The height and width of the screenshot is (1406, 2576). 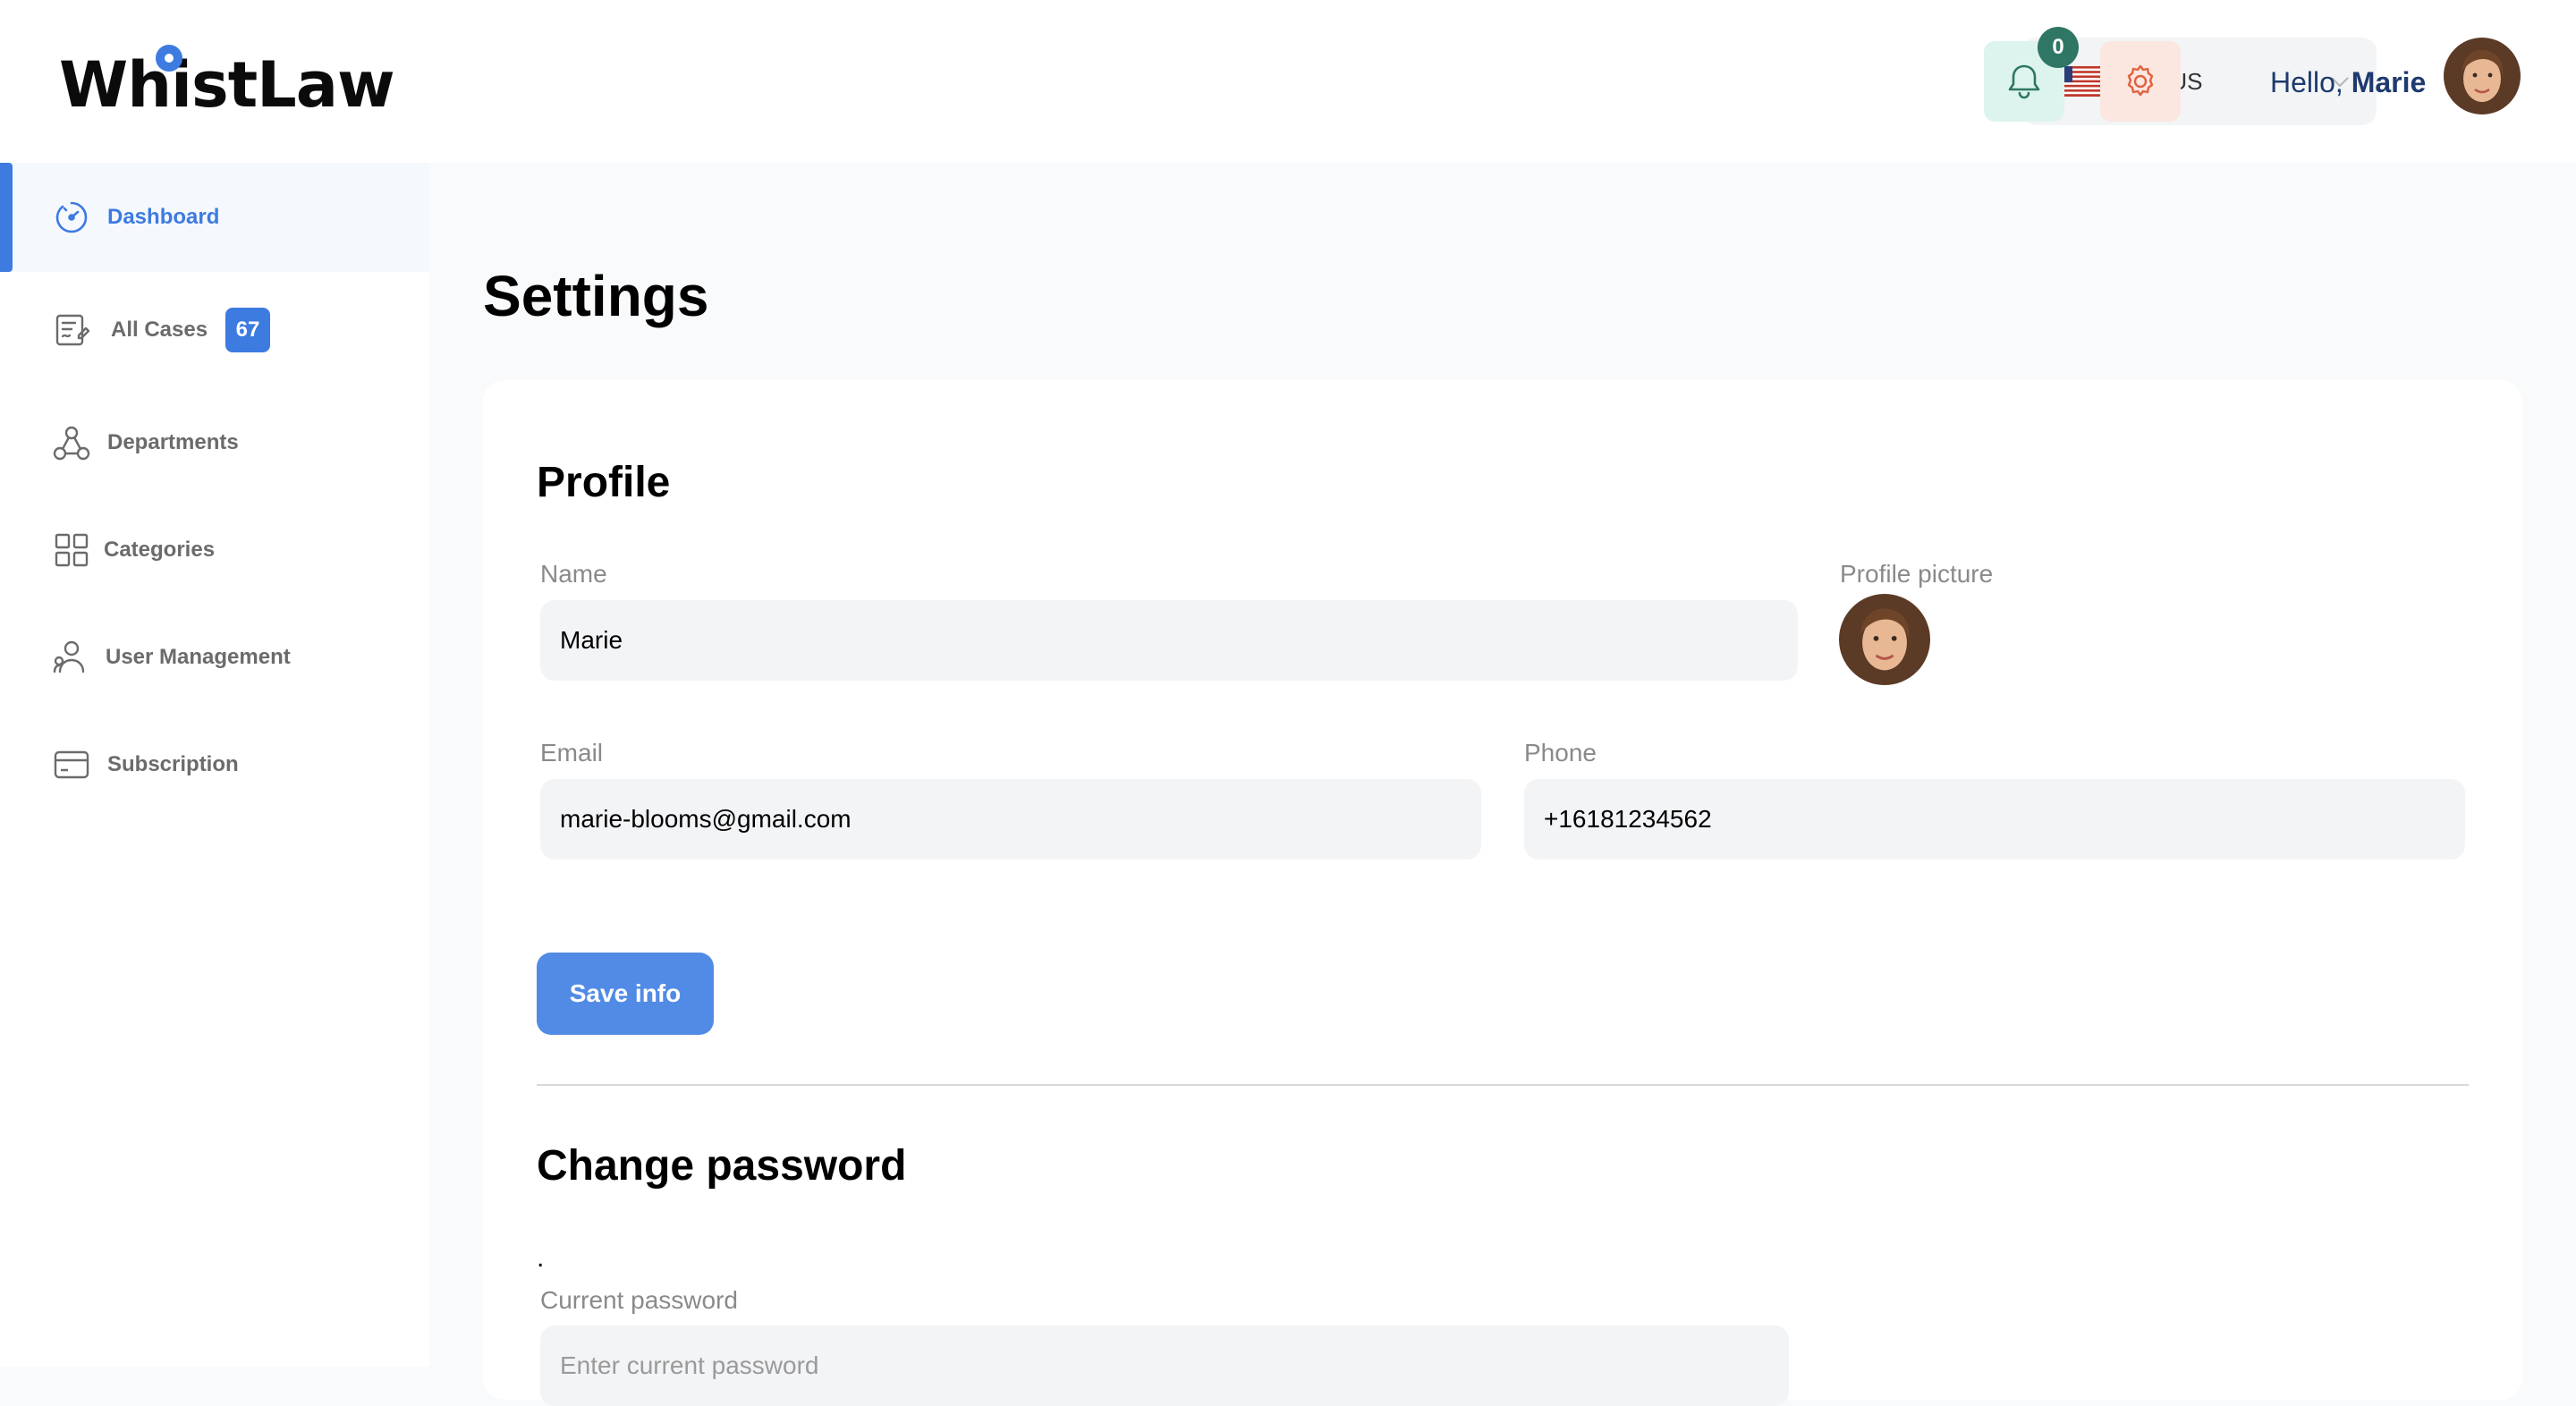 I want to click on sidebar-item-departments: Departments, so click(x=214, y=443).